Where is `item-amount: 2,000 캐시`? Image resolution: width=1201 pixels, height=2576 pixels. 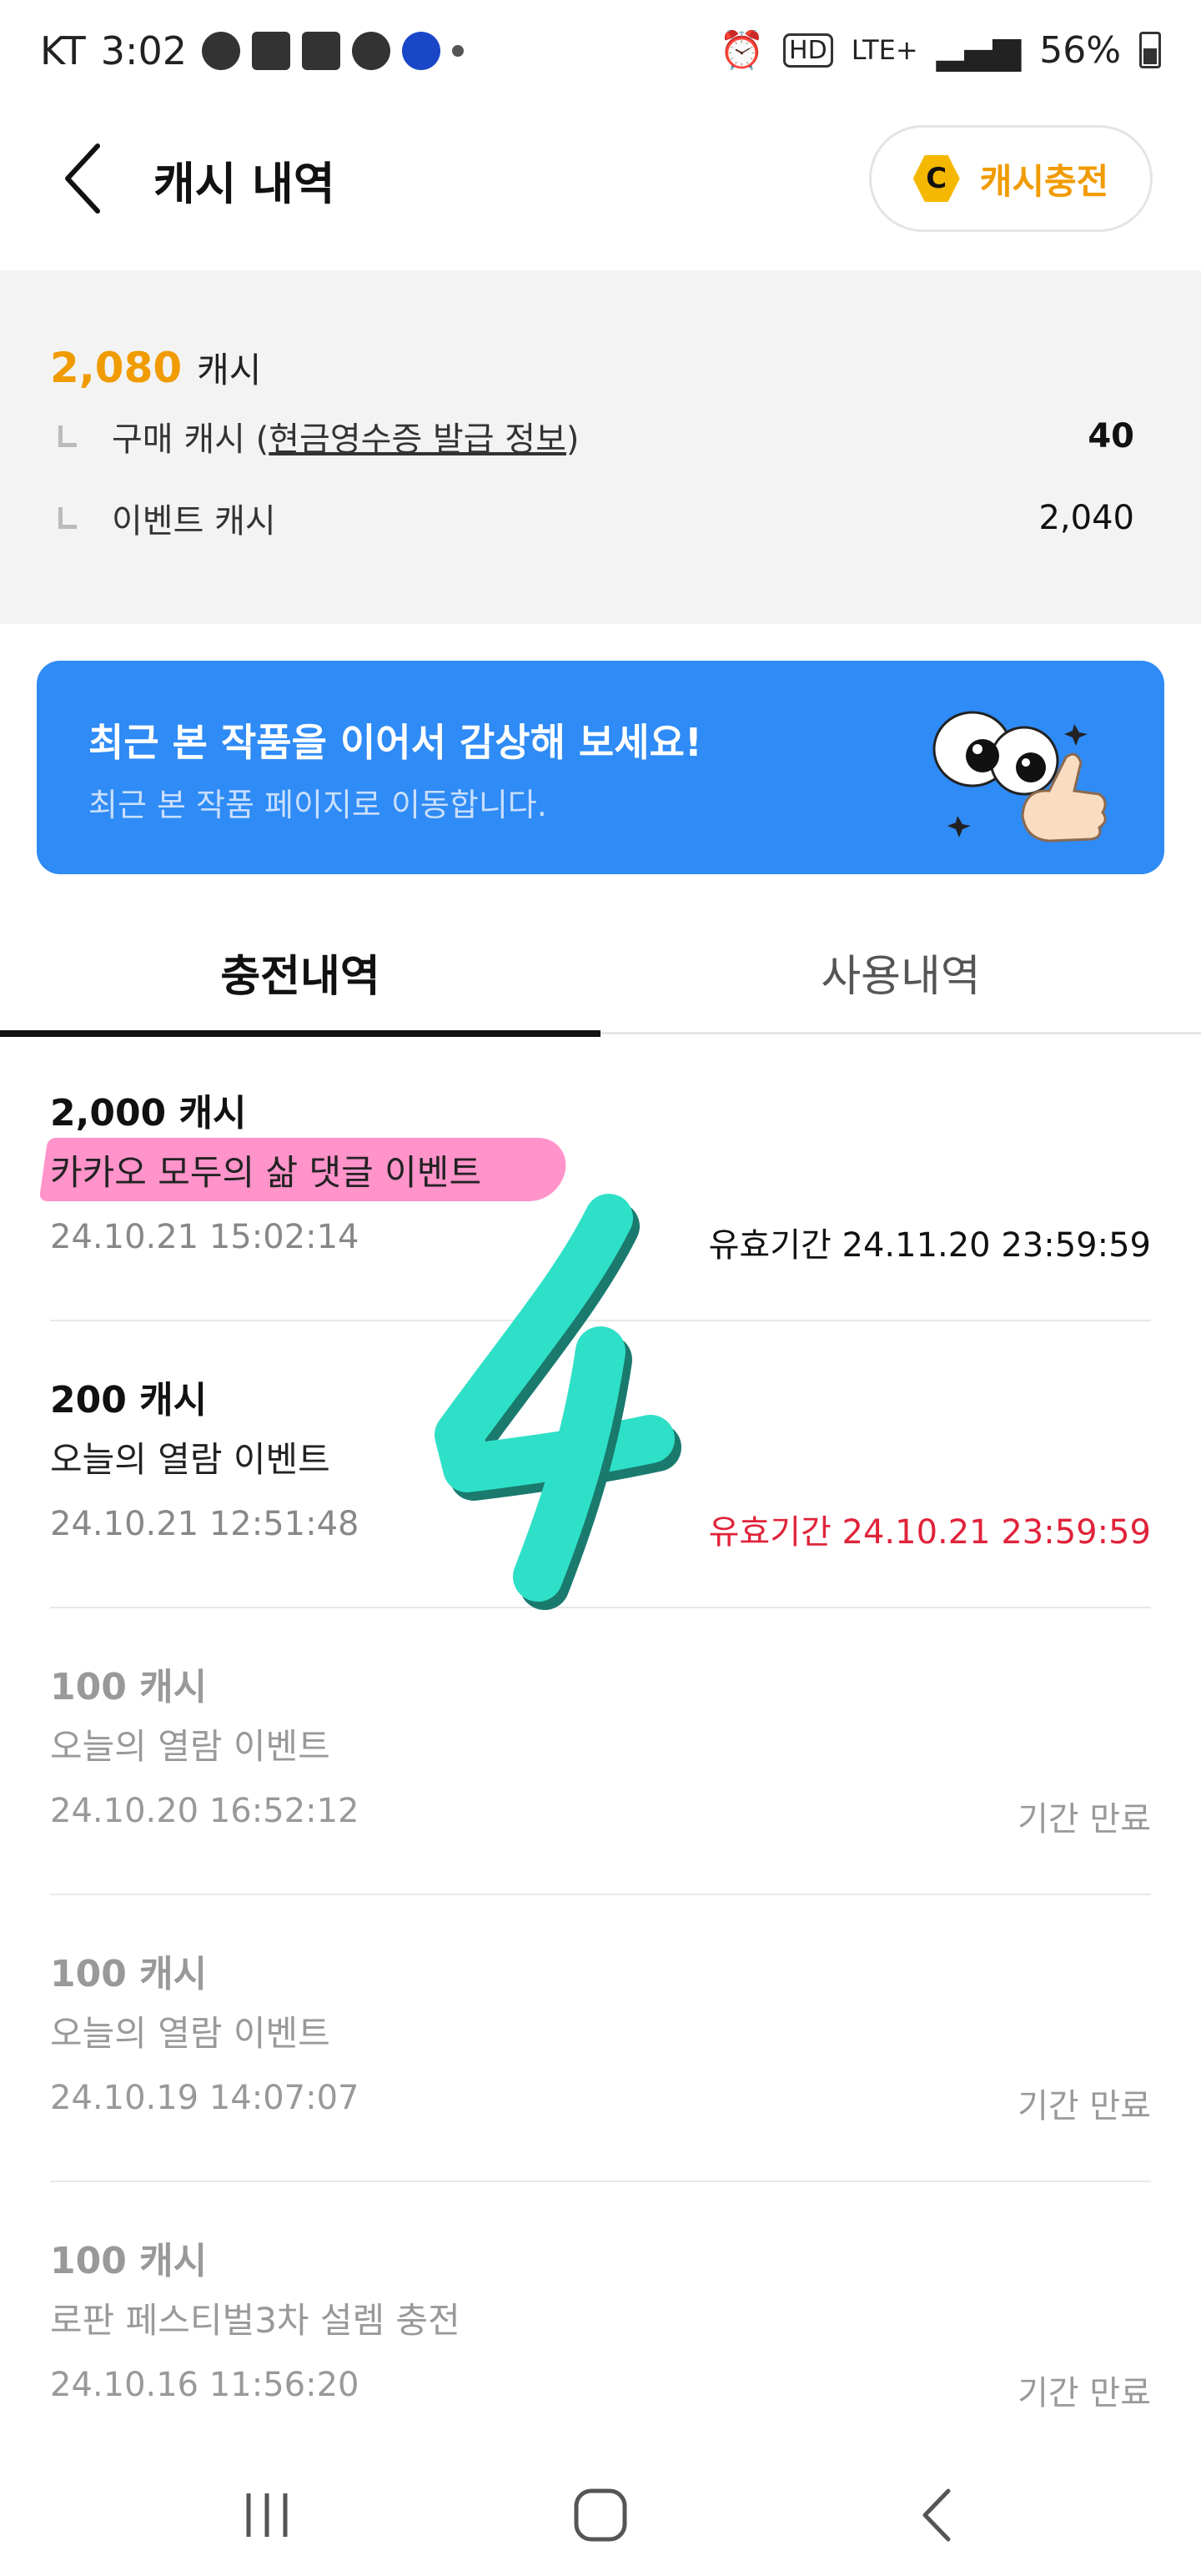
item-amount: 2,000 캐시 is located at coordinates (149, 1113).